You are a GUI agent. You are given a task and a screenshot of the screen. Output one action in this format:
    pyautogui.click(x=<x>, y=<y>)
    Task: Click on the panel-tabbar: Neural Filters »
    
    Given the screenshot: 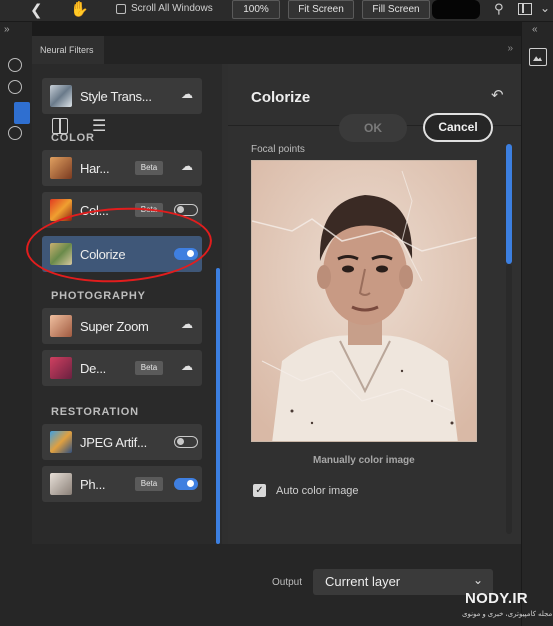 What is the action you would take?
    pyautogui.click(x=276, y=50)
    